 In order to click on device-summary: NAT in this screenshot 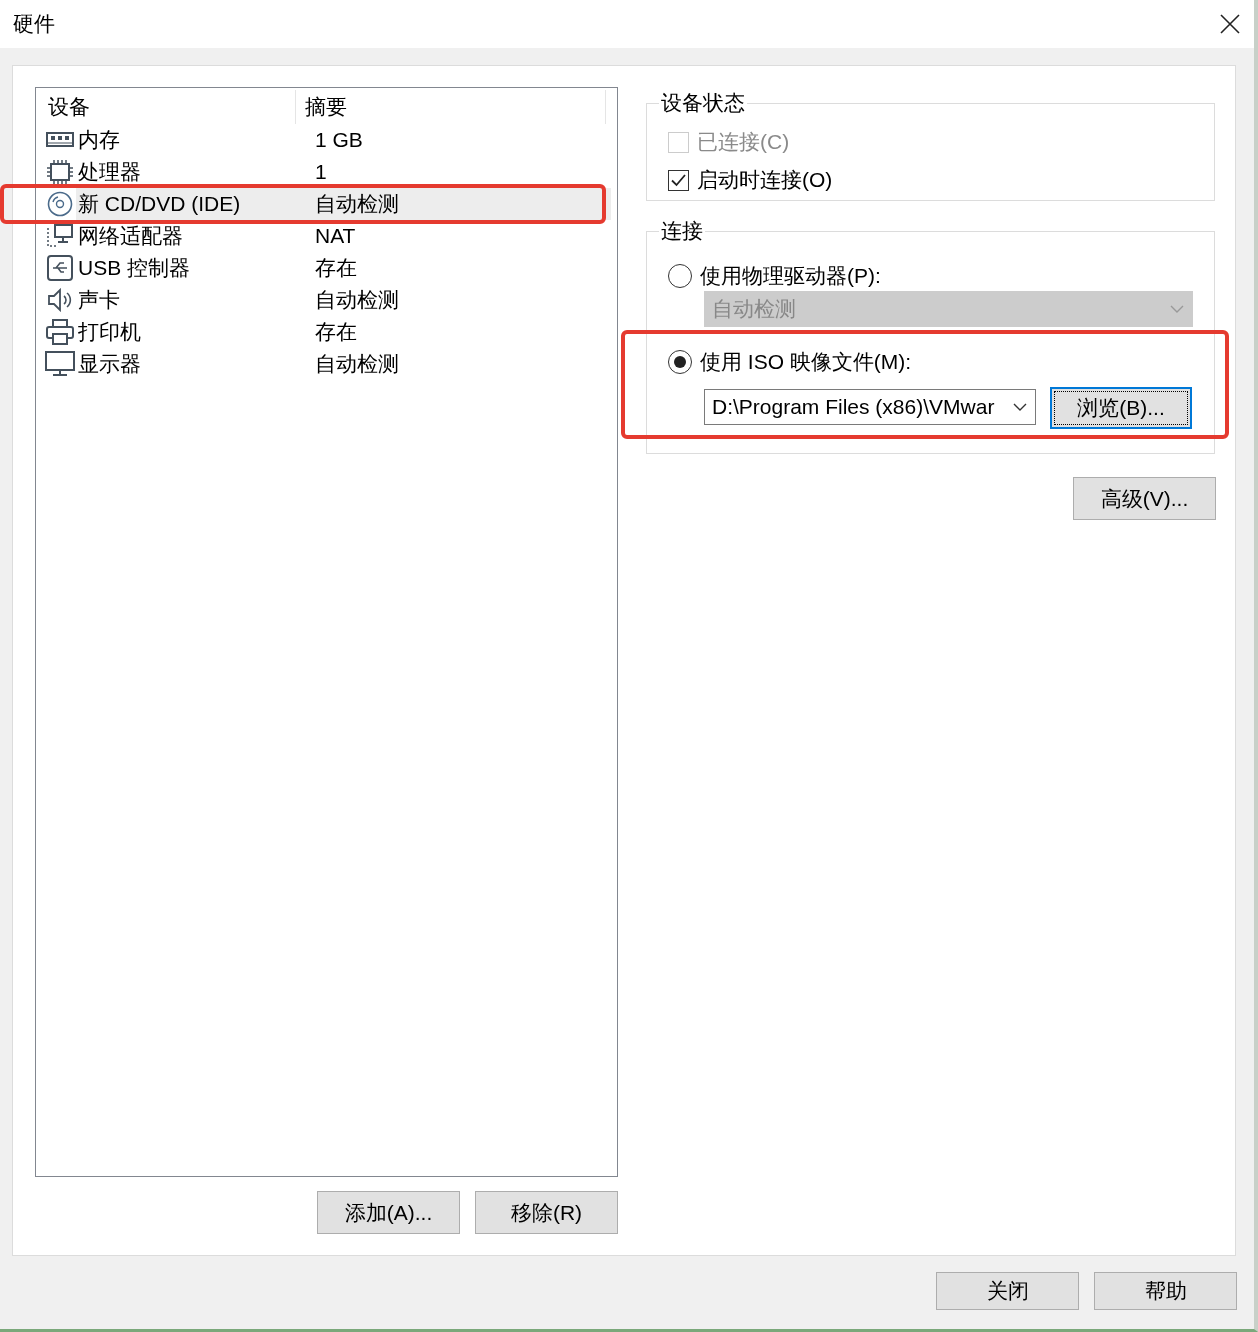, I will do `click(335, 236)`.